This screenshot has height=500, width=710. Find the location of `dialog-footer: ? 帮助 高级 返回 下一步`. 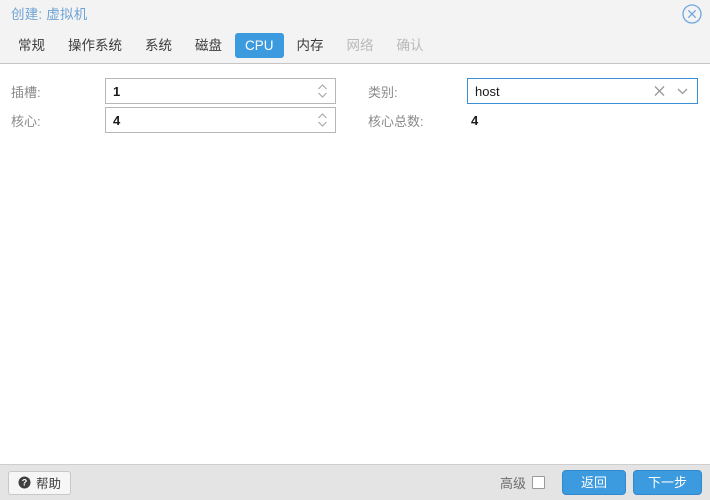

dialog-footer: ? 帮助 高级 返回 下一步 is located at coordinates (355, 482).